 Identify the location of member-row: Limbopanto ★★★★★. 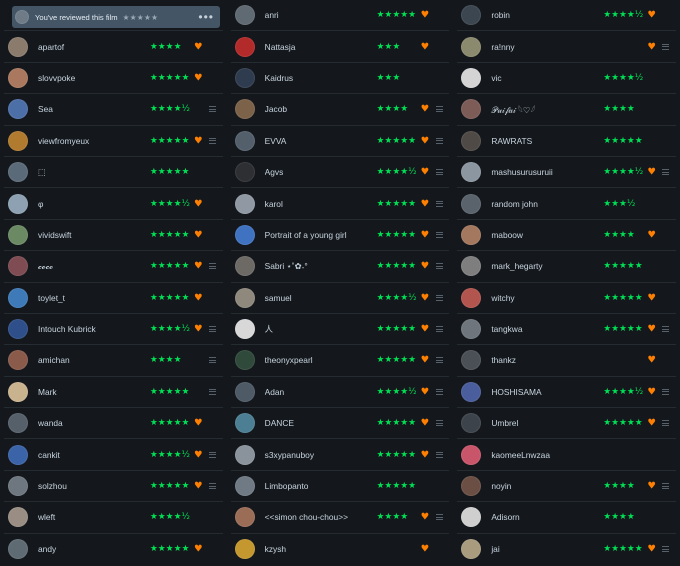
(340, 487).